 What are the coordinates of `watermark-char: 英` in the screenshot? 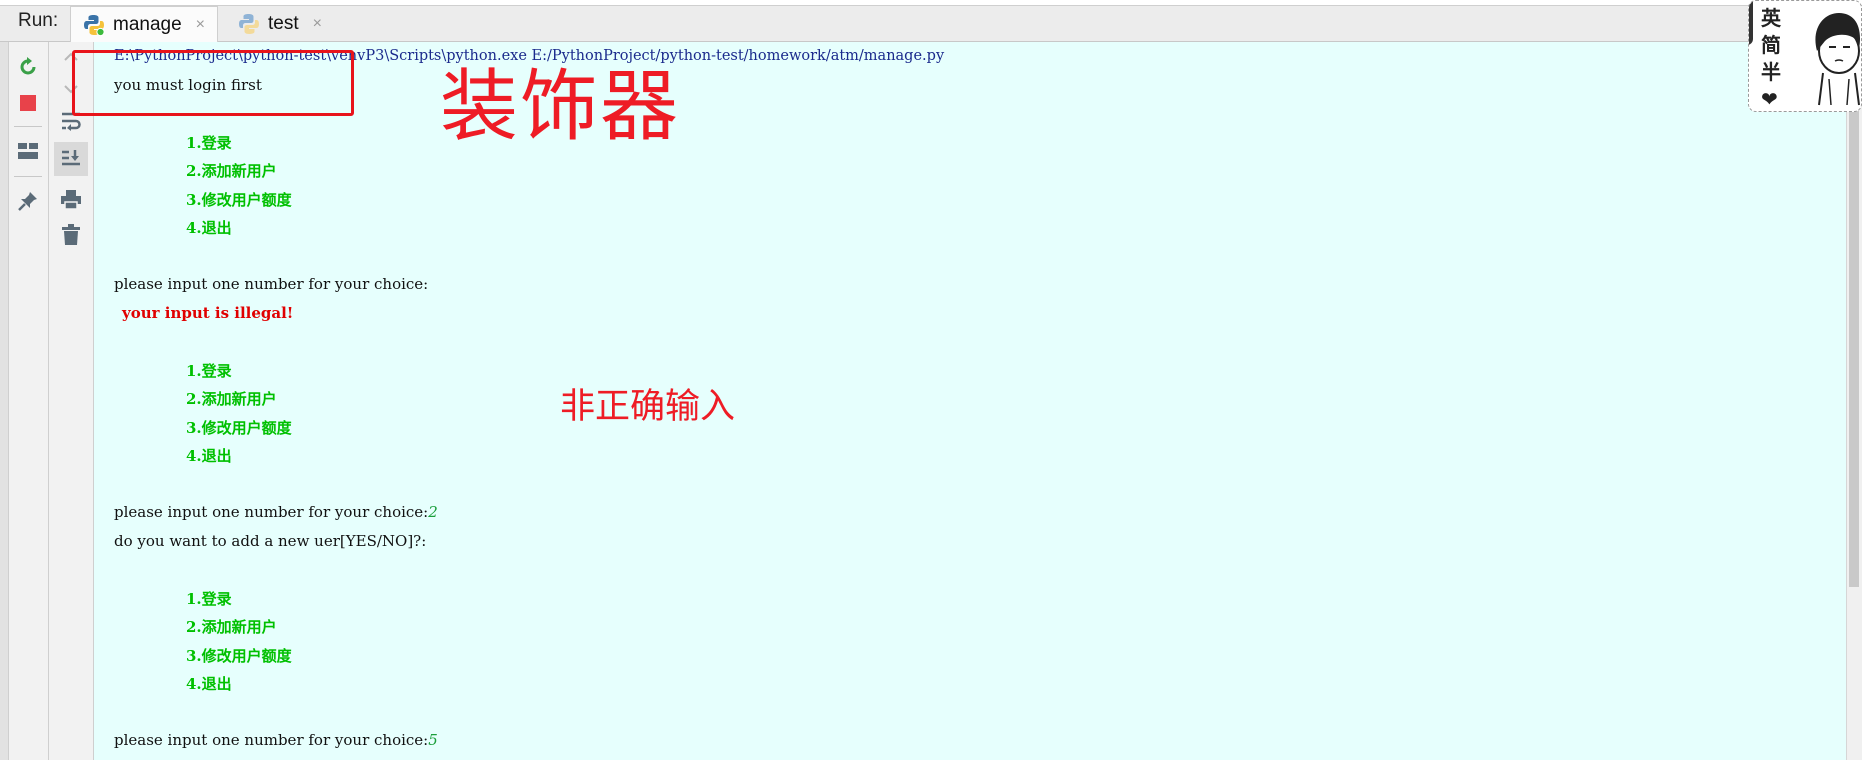 It's located at (1771, 18).